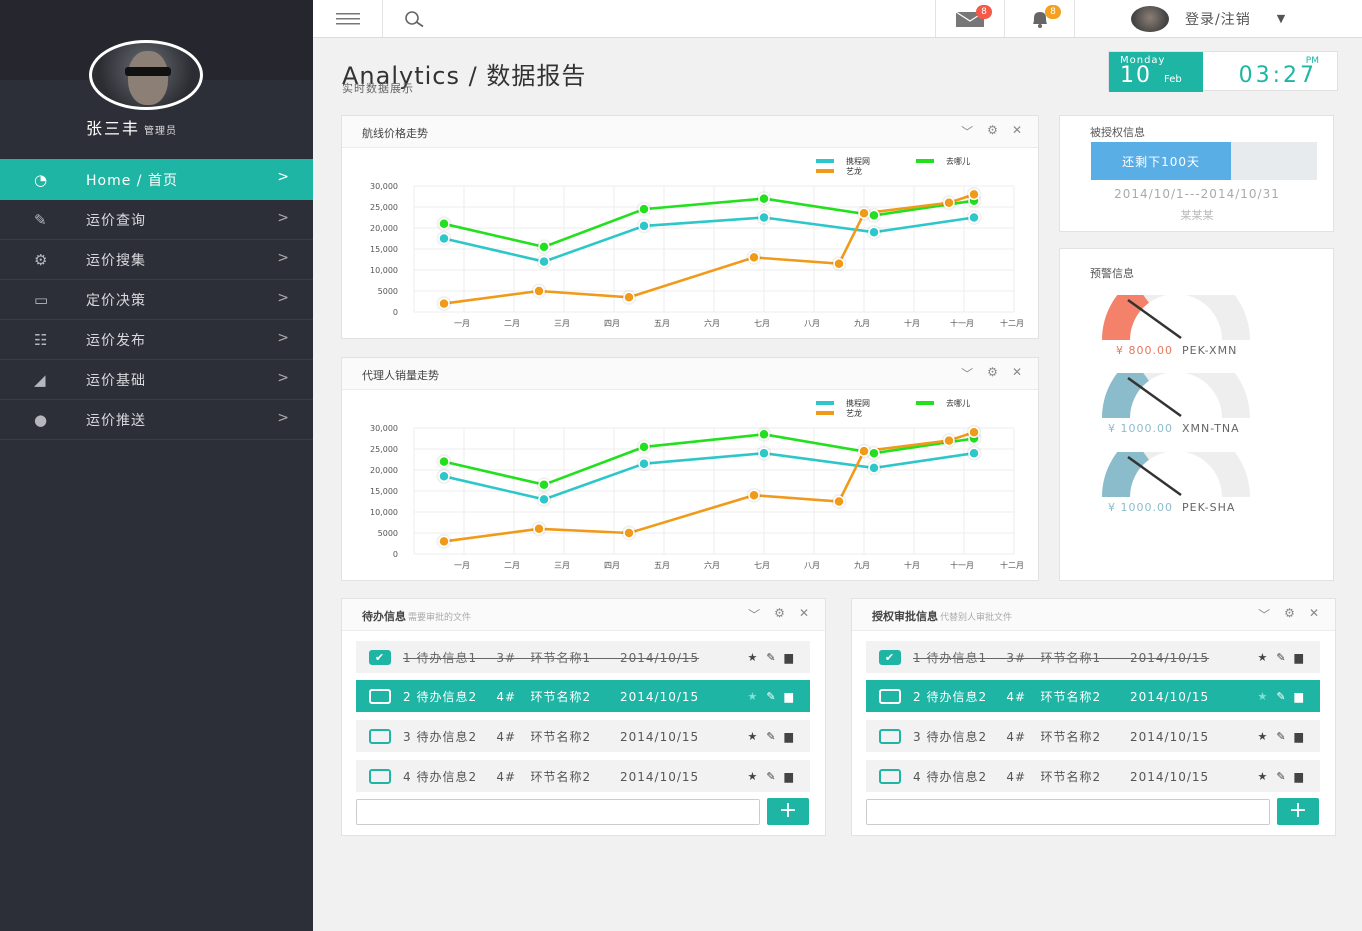  I want to click on auth-date-range: 2014/10/1---2014/10/31, so click(1197, 194).